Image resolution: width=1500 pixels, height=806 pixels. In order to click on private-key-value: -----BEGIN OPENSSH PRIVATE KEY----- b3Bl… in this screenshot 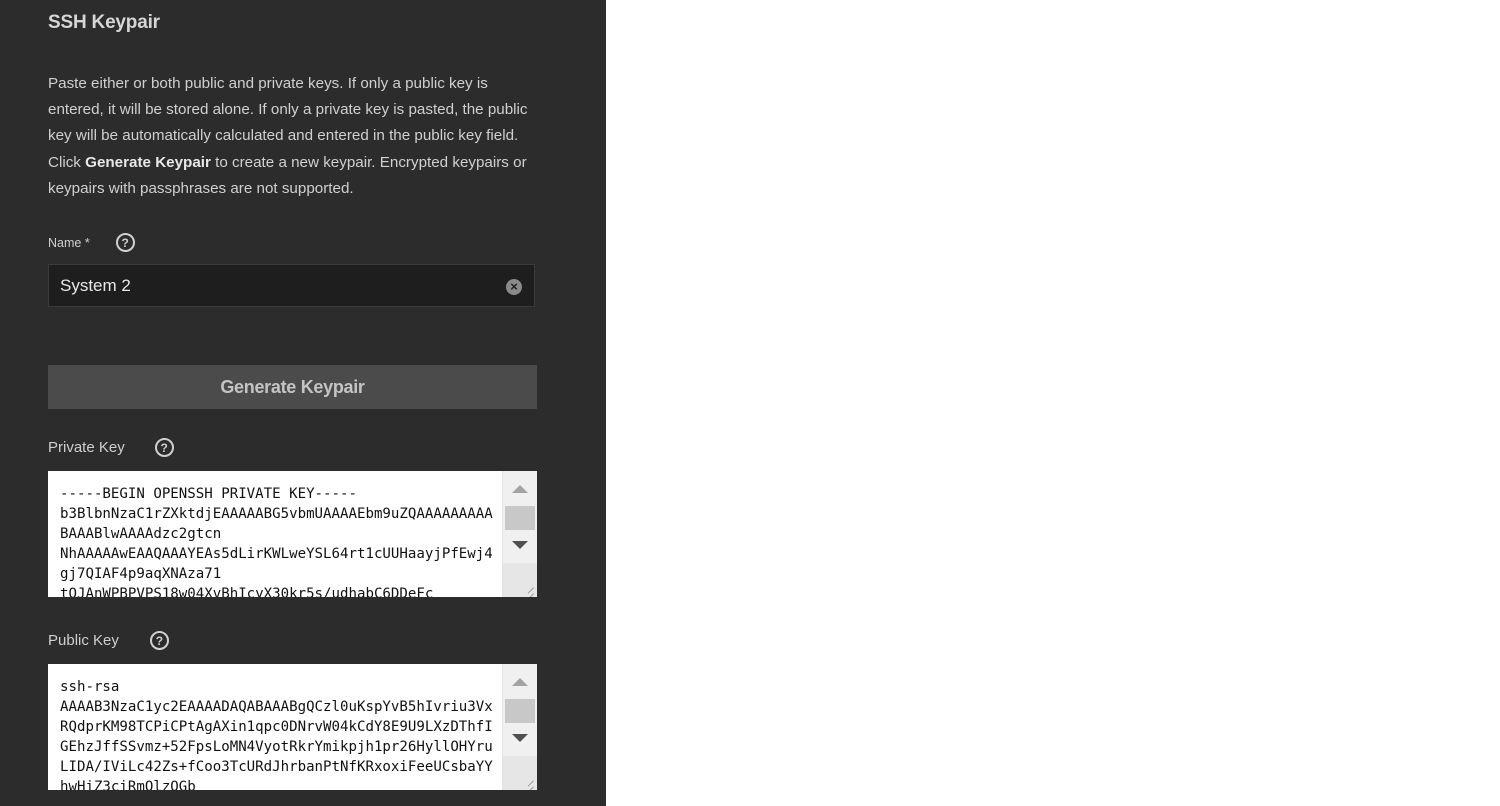, I will do `click(280, 540)`.